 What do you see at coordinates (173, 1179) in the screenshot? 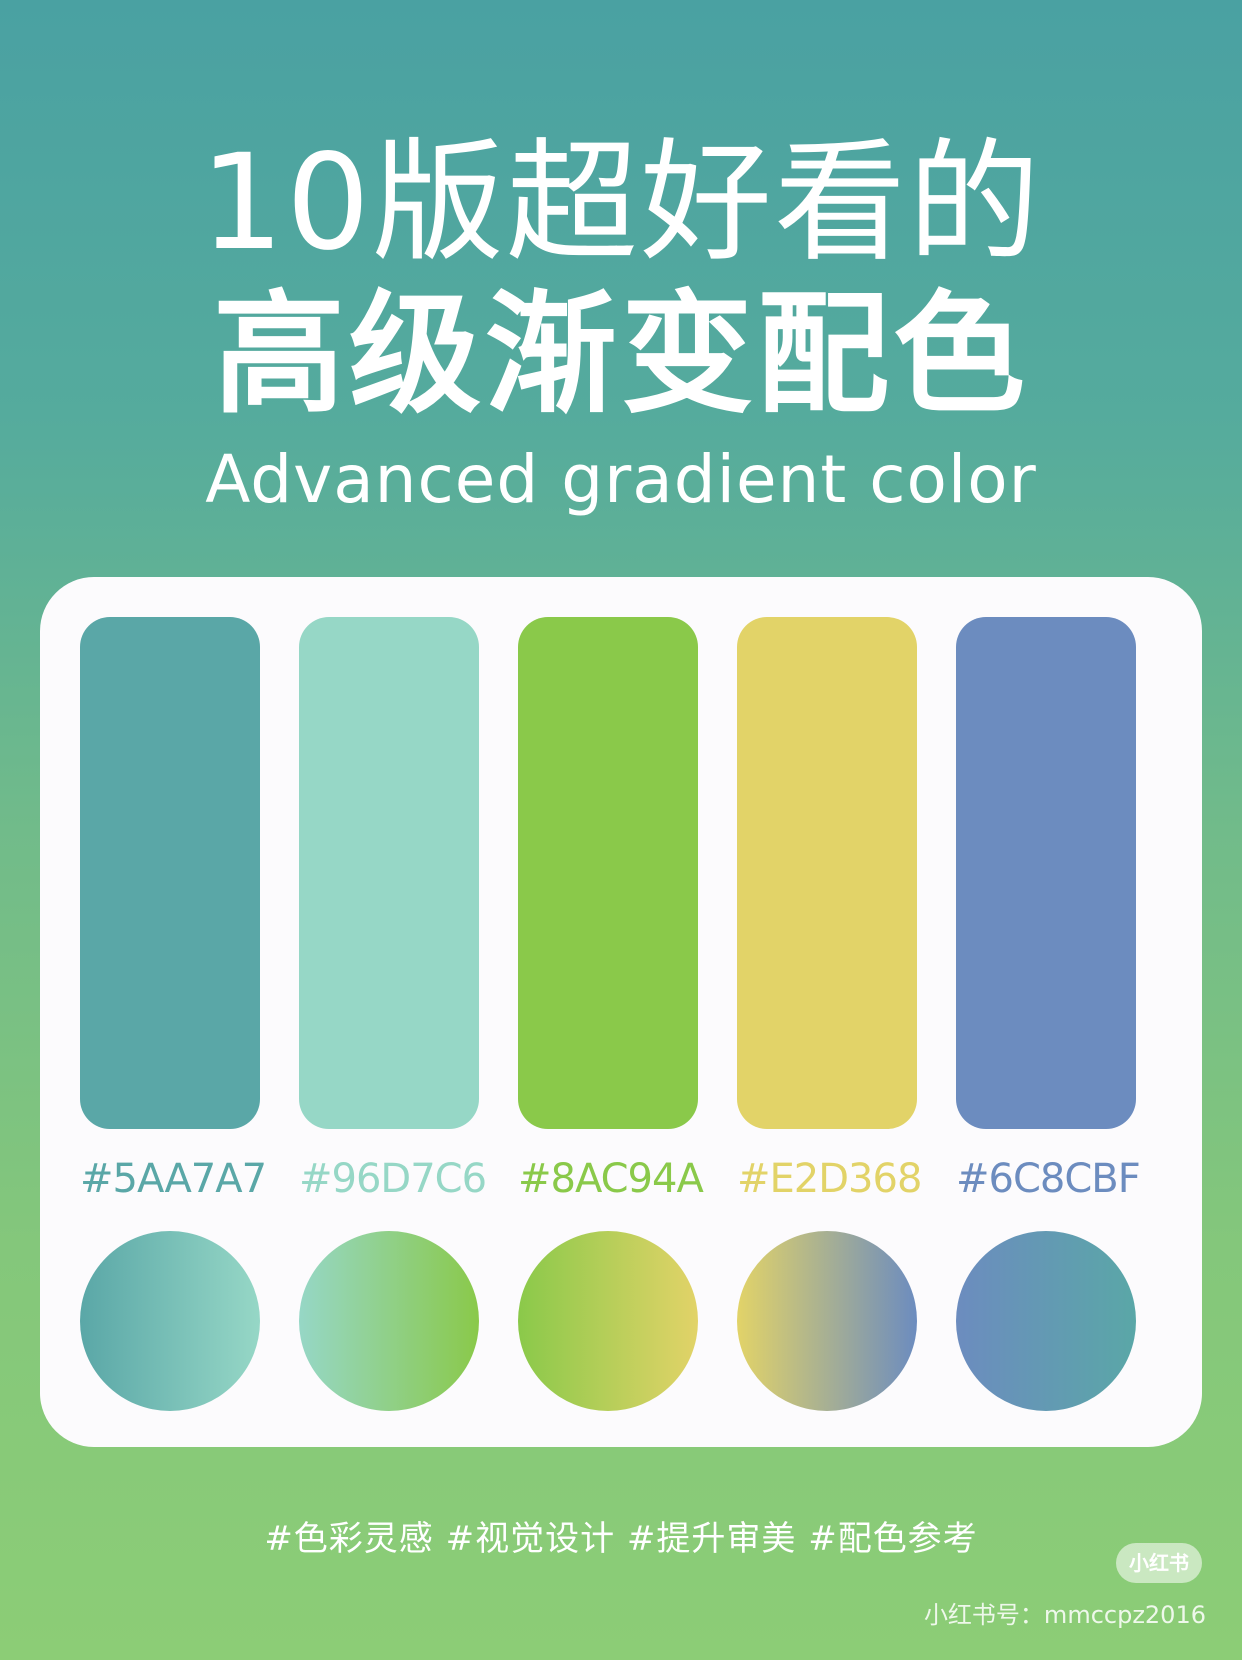
I see `hex-label-1: #5AA7A7` at bounding box center [173, 1179].